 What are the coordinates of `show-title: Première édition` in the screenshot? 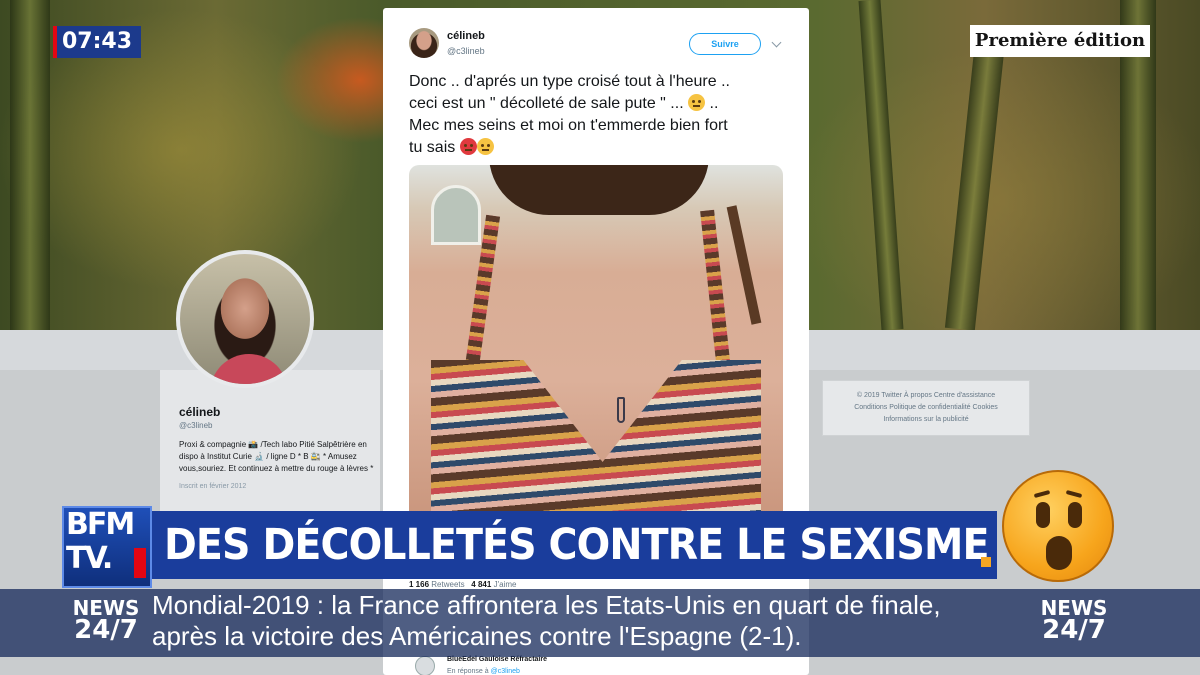 It's located at (1060, 41).